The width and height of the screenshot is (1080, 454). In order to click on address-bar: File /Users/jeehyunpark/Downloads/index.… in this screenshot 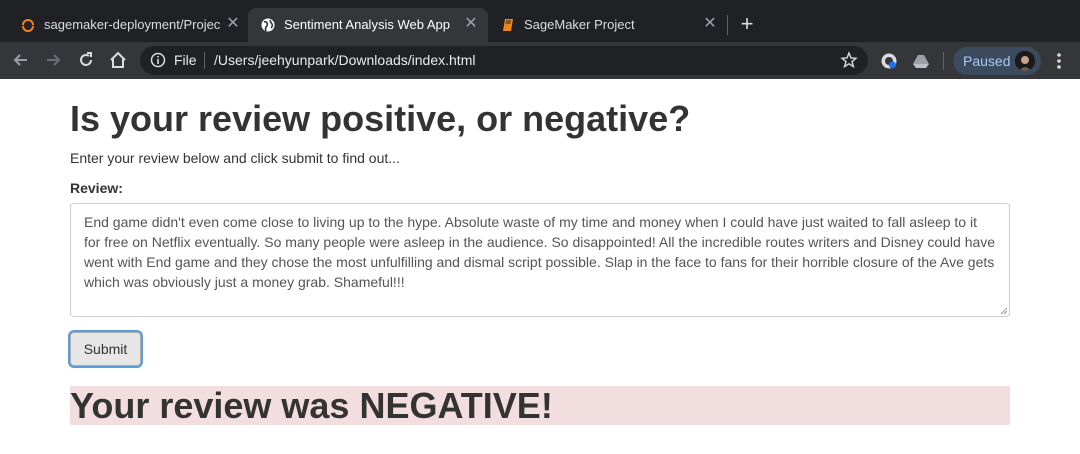, I will do `click(504, 60)`.